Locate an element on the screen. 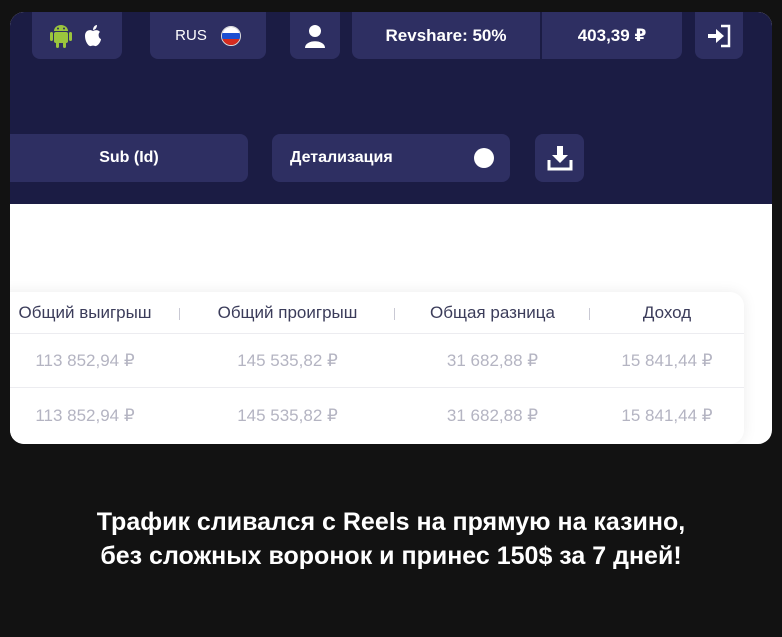 The image size is (782, 637). revshare-label: Revshare: 50% is located at coordinates (446, 35).